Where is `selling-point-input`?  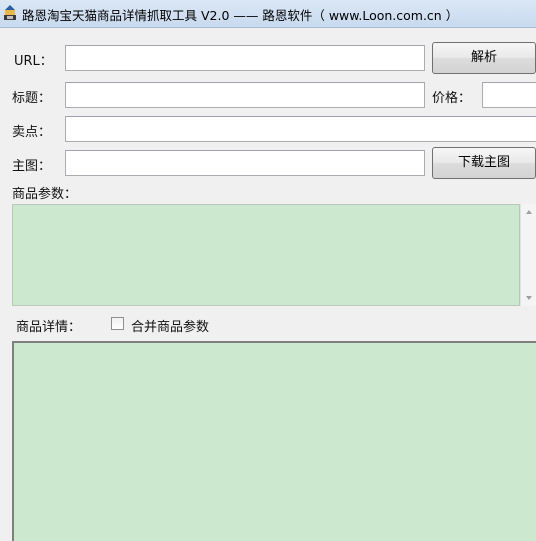 selling-point-input is located at coordinates (300, 129).